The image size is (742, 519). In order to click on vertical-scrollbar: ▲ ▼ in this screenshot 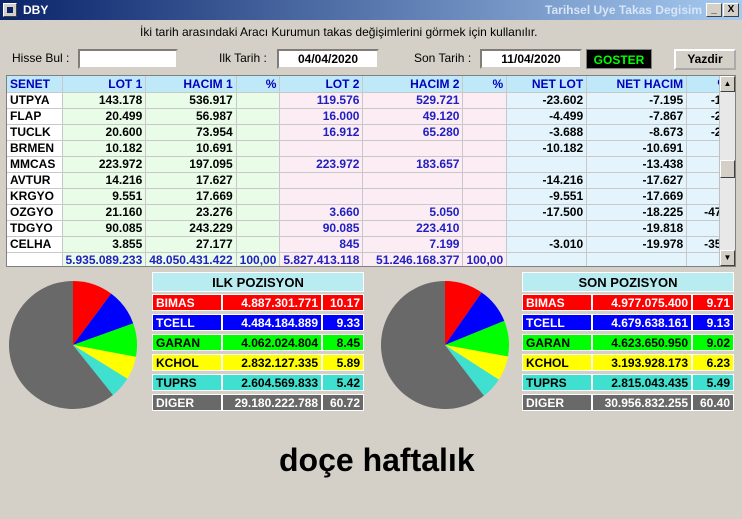, I will do `click(727, 171)`.